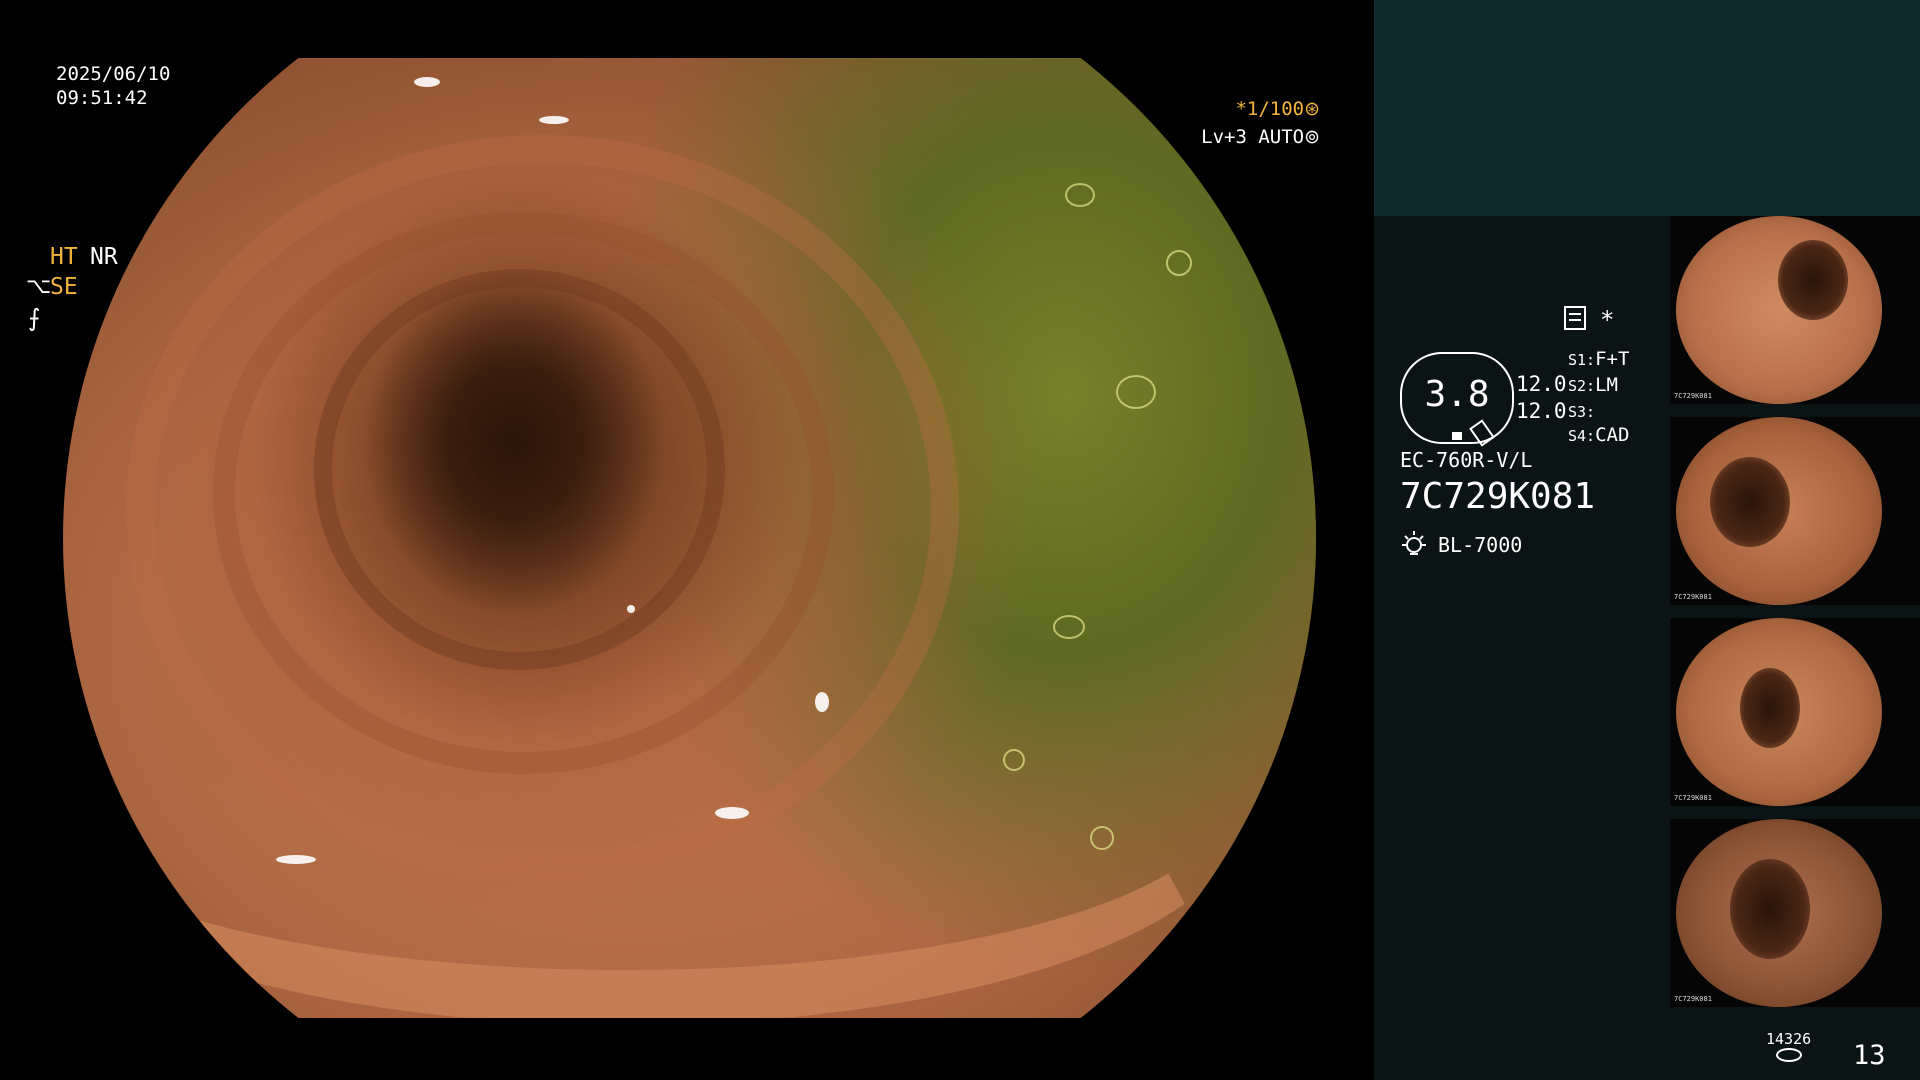  I want to click on mode-ht: HT, so click(64, 257).